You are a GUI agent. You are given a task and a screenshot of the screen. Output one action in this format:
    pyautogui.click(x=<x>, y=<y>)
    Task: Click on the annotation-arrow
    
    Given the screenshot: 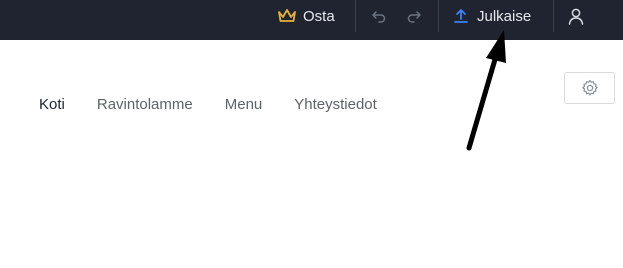 What is the action you would take?
    pyautogui.click(x=486, y=90)
    